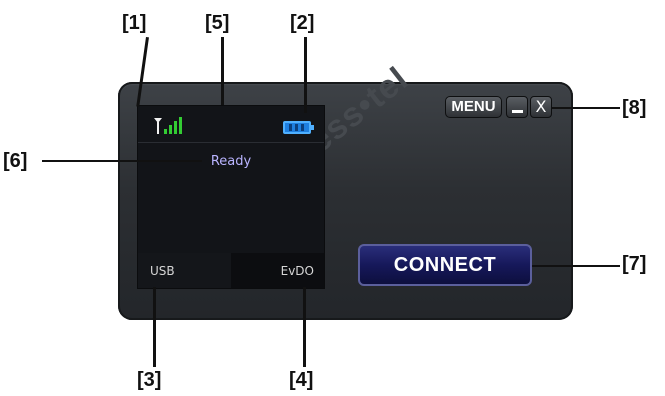 The height and width of the screenshot is (396, 665). What do you see at coordinates (162, 271) in the screenshot?
I see `connection-type-label: USB` at bounding box center [162, 271].